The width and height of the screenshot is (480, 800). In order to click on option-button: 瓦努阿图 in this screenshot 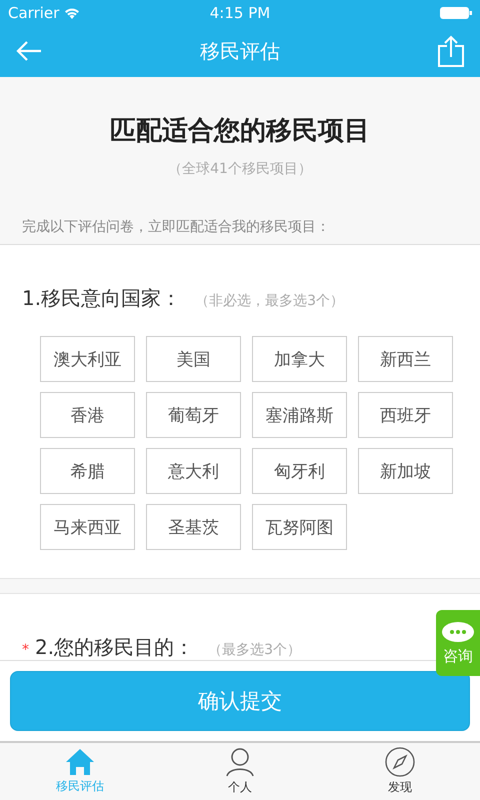, I will do `click(299, 527)`.